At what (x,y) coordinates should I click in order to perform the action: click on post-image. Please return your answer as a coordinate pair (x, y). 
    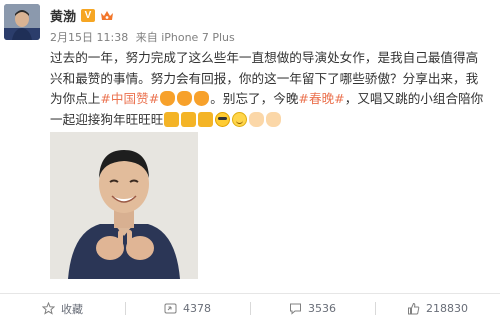
    Looking at the image, I should click on (124, 205).